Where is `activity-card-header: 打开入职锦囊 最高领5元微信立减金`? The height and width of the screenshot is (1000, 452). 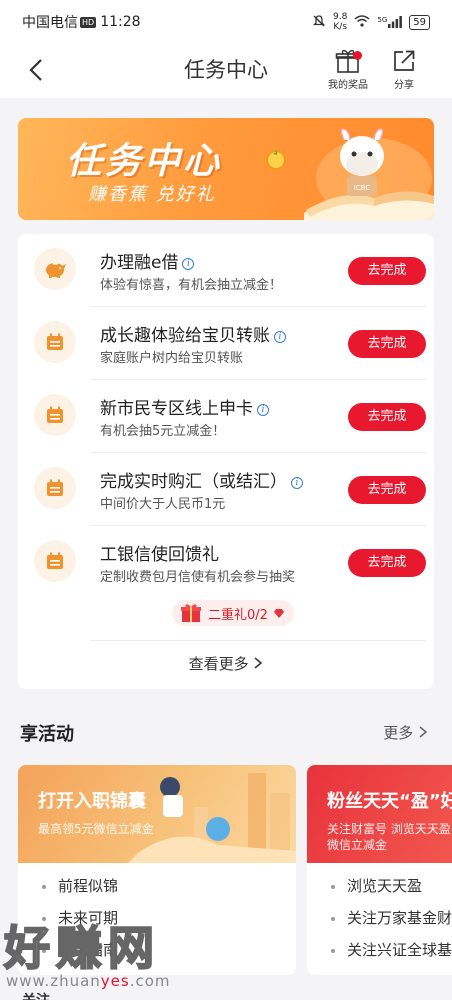 activity-card-header: 打开入职锦囊 最高领5元微信立减金 is located at coordinates (157, 814).